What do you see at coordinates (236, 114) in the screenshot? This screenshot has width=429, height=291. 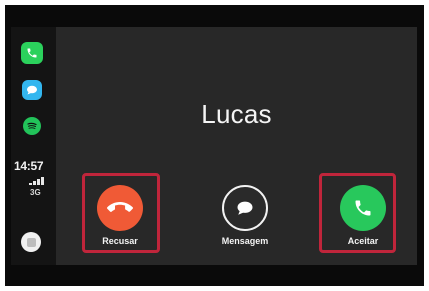 I see `caller-name: Lucas` at bounding box center [236, 114].